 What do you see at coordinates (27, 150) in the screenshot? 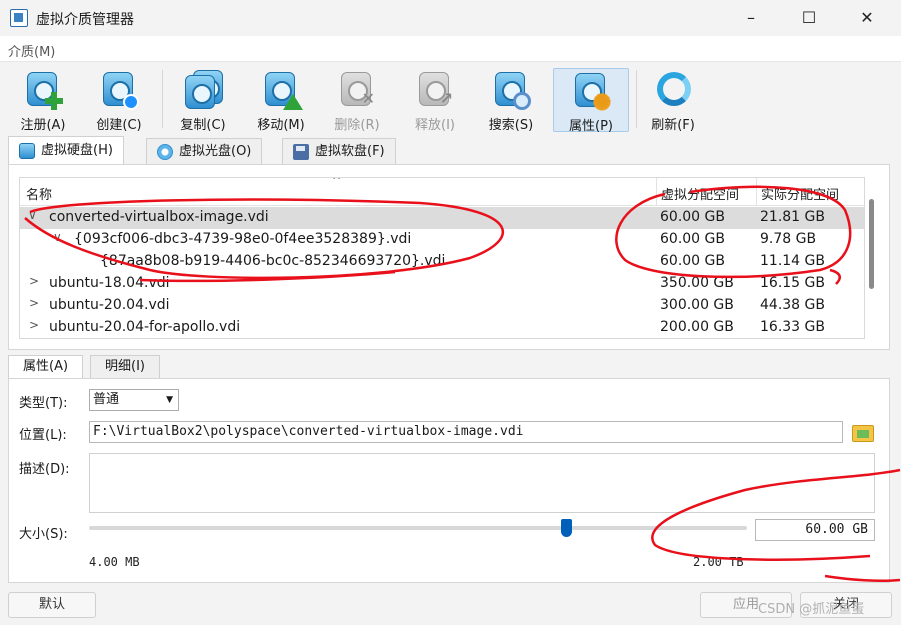
I see `hard-disk-icon` at bounding box center [27, 150].